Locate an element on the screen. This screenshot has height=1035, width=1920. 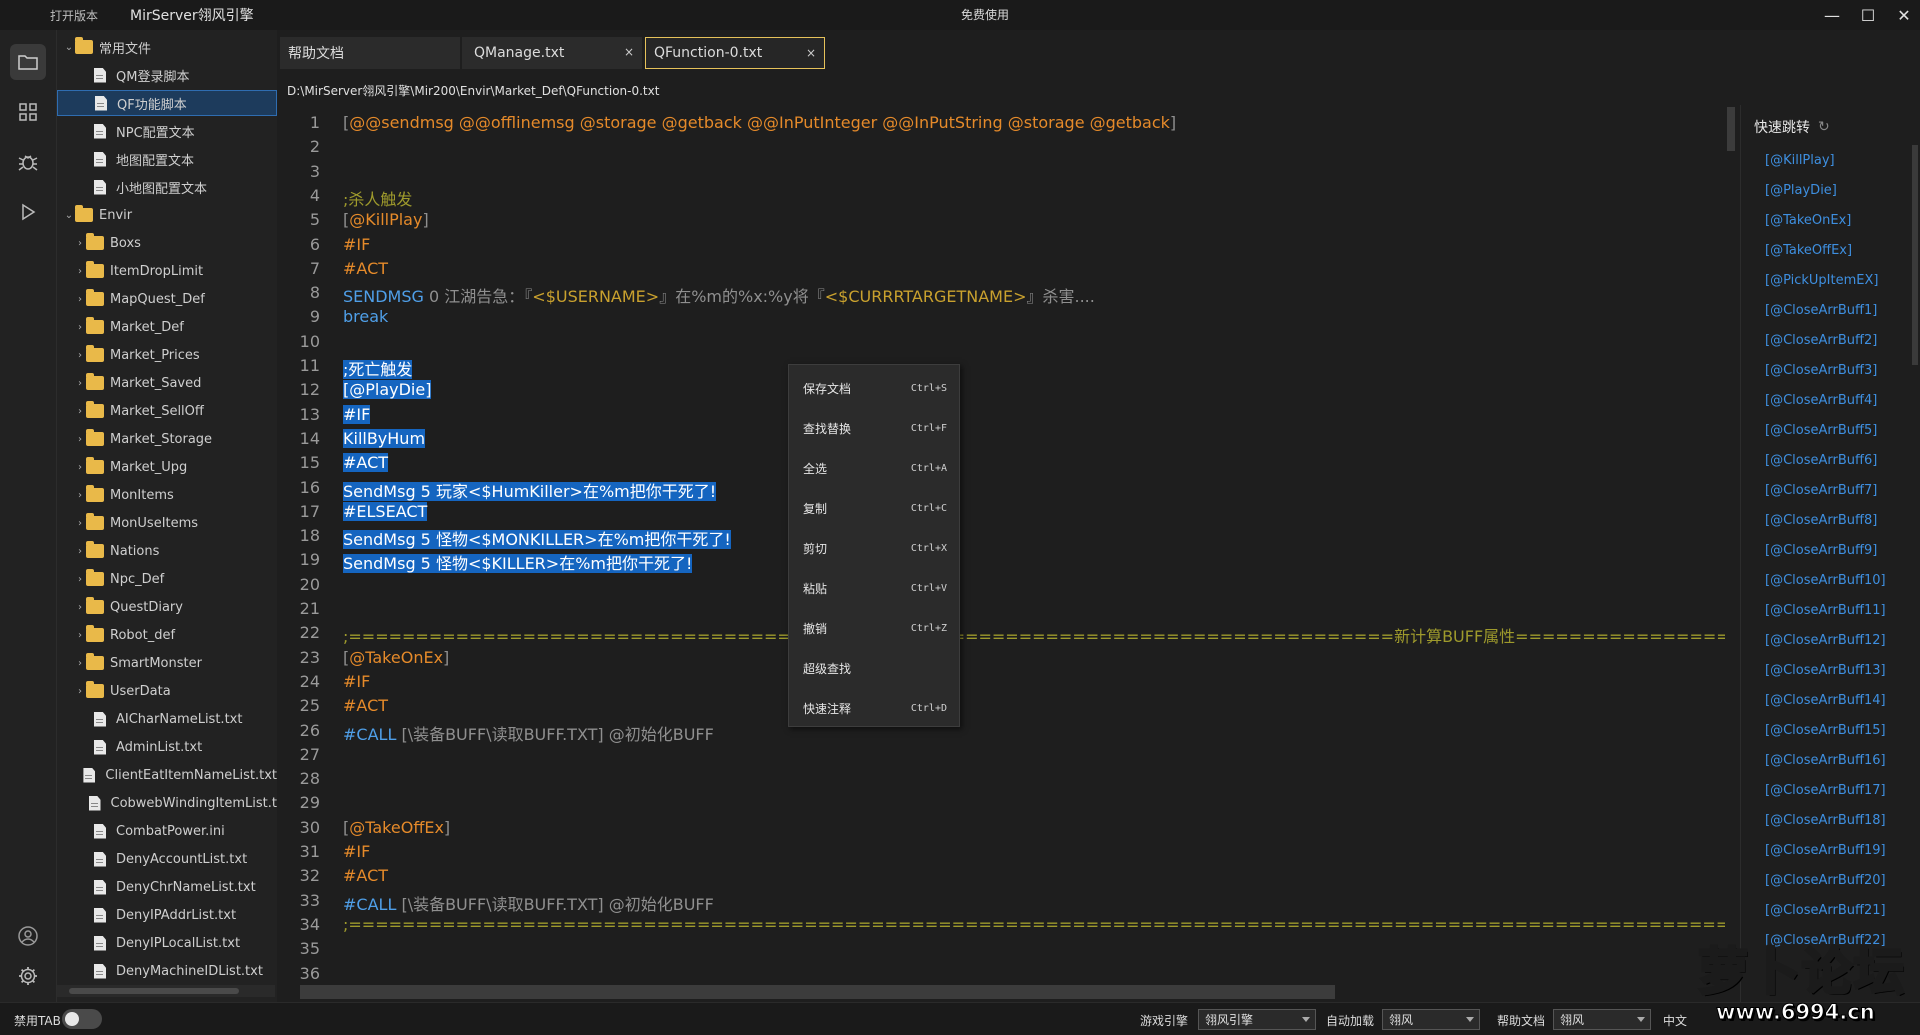
sidebar-horizontal-scrollbar is located at coordinates (166, 991).